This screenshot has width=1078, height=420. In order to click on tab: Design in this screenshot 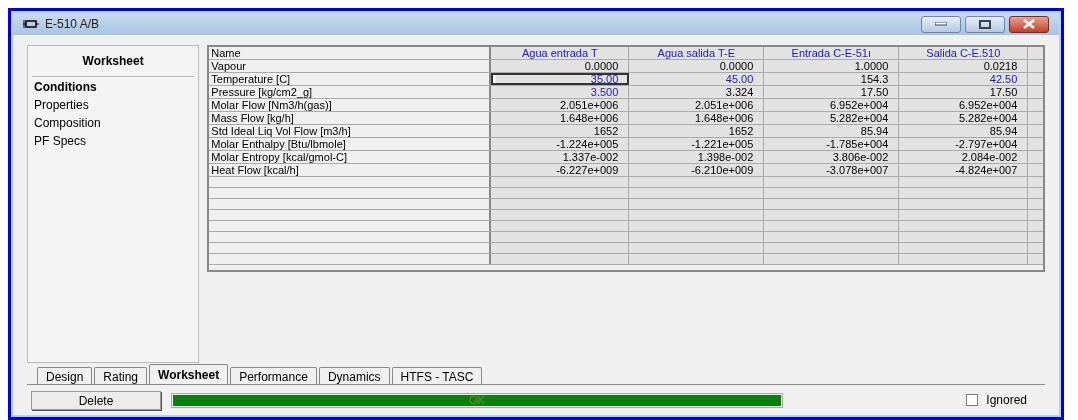, I will do `click(65, 375)`.